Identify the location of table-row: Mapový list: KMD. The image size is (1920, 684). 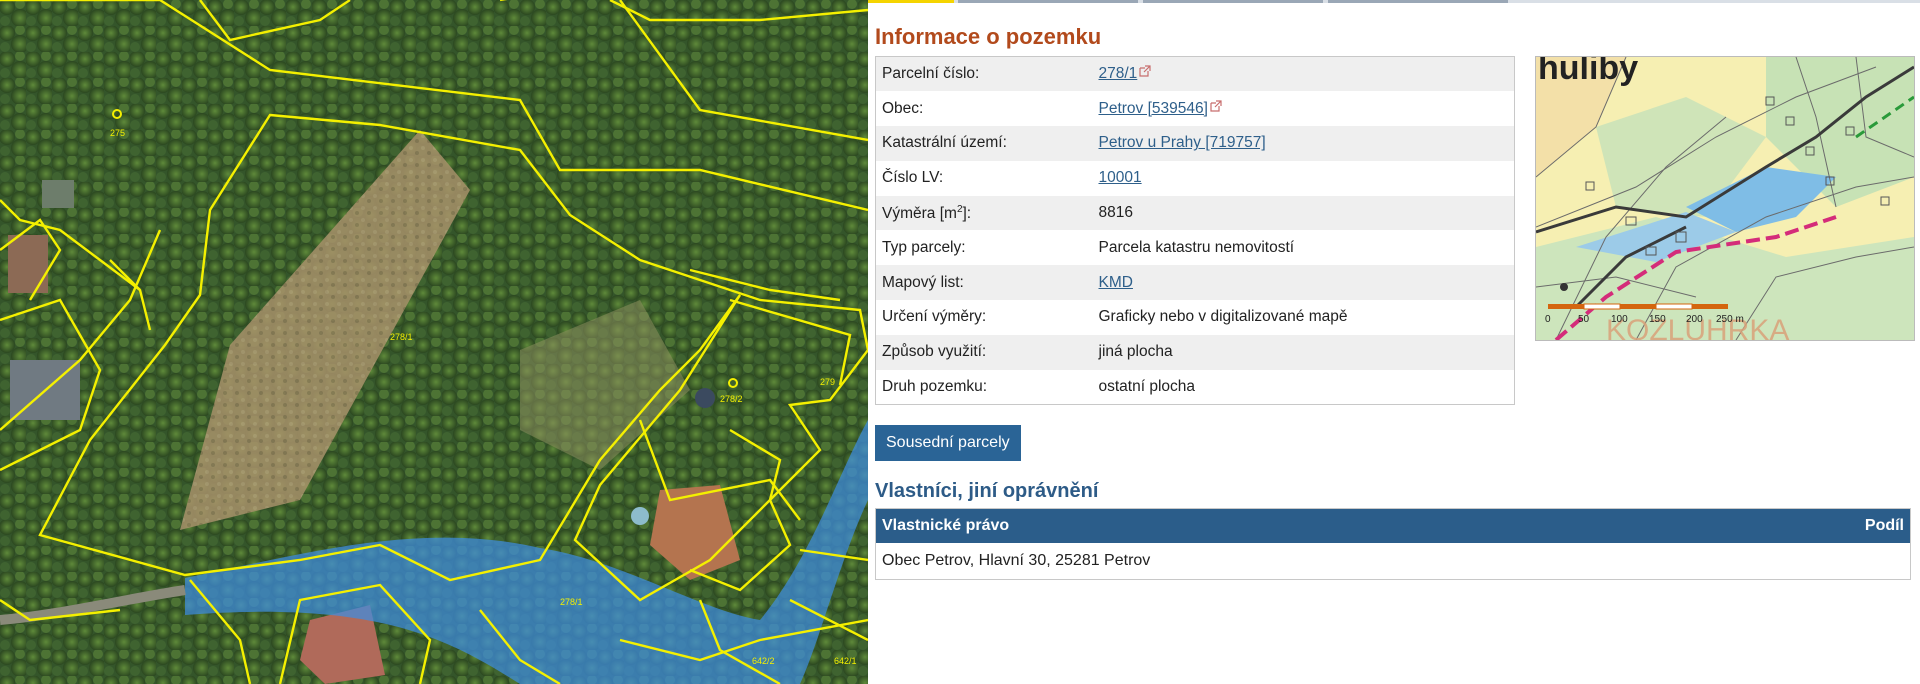
(1195, 283).